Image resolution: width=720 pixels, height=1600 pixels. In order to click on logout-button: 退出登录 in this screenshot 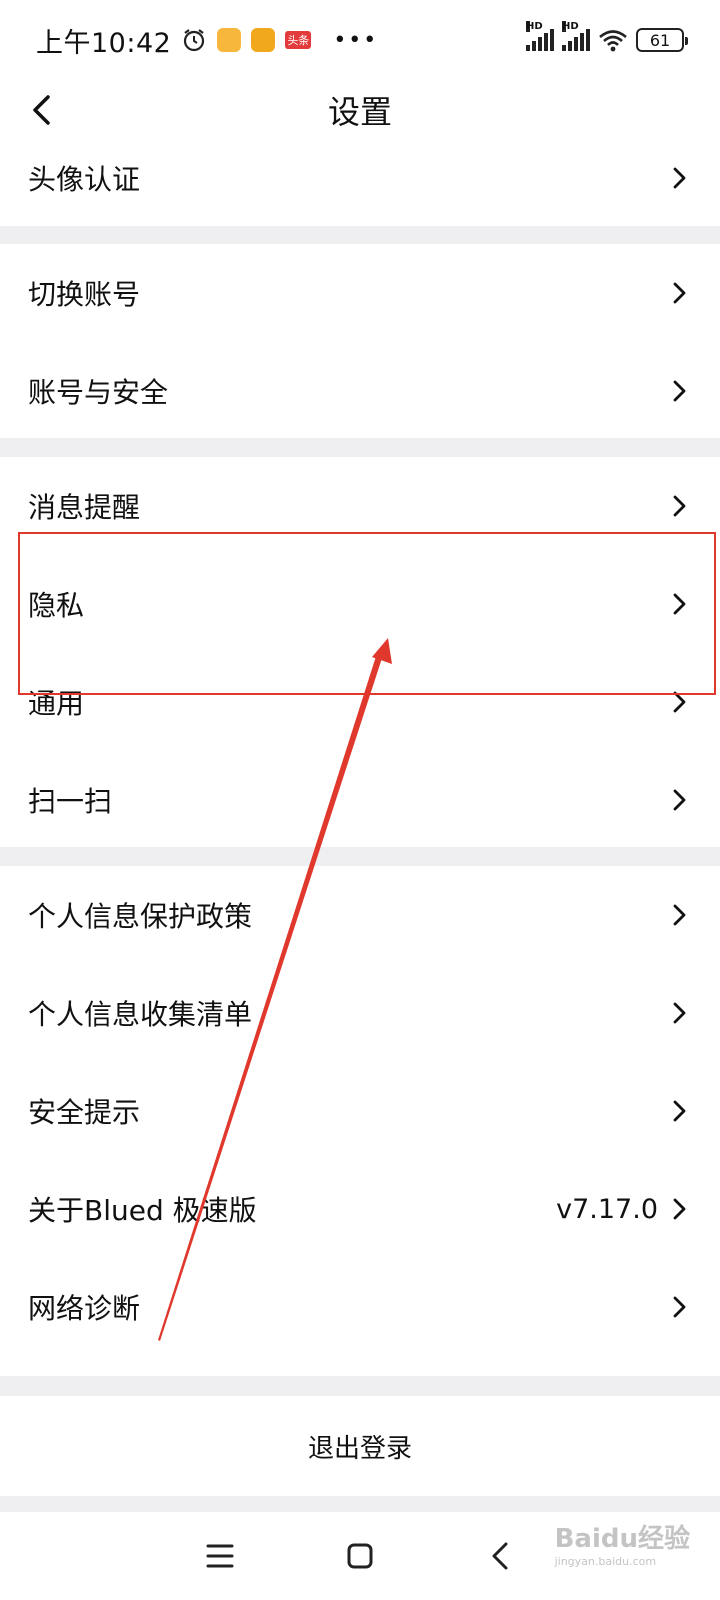, I will do `click(360, 1446)`.